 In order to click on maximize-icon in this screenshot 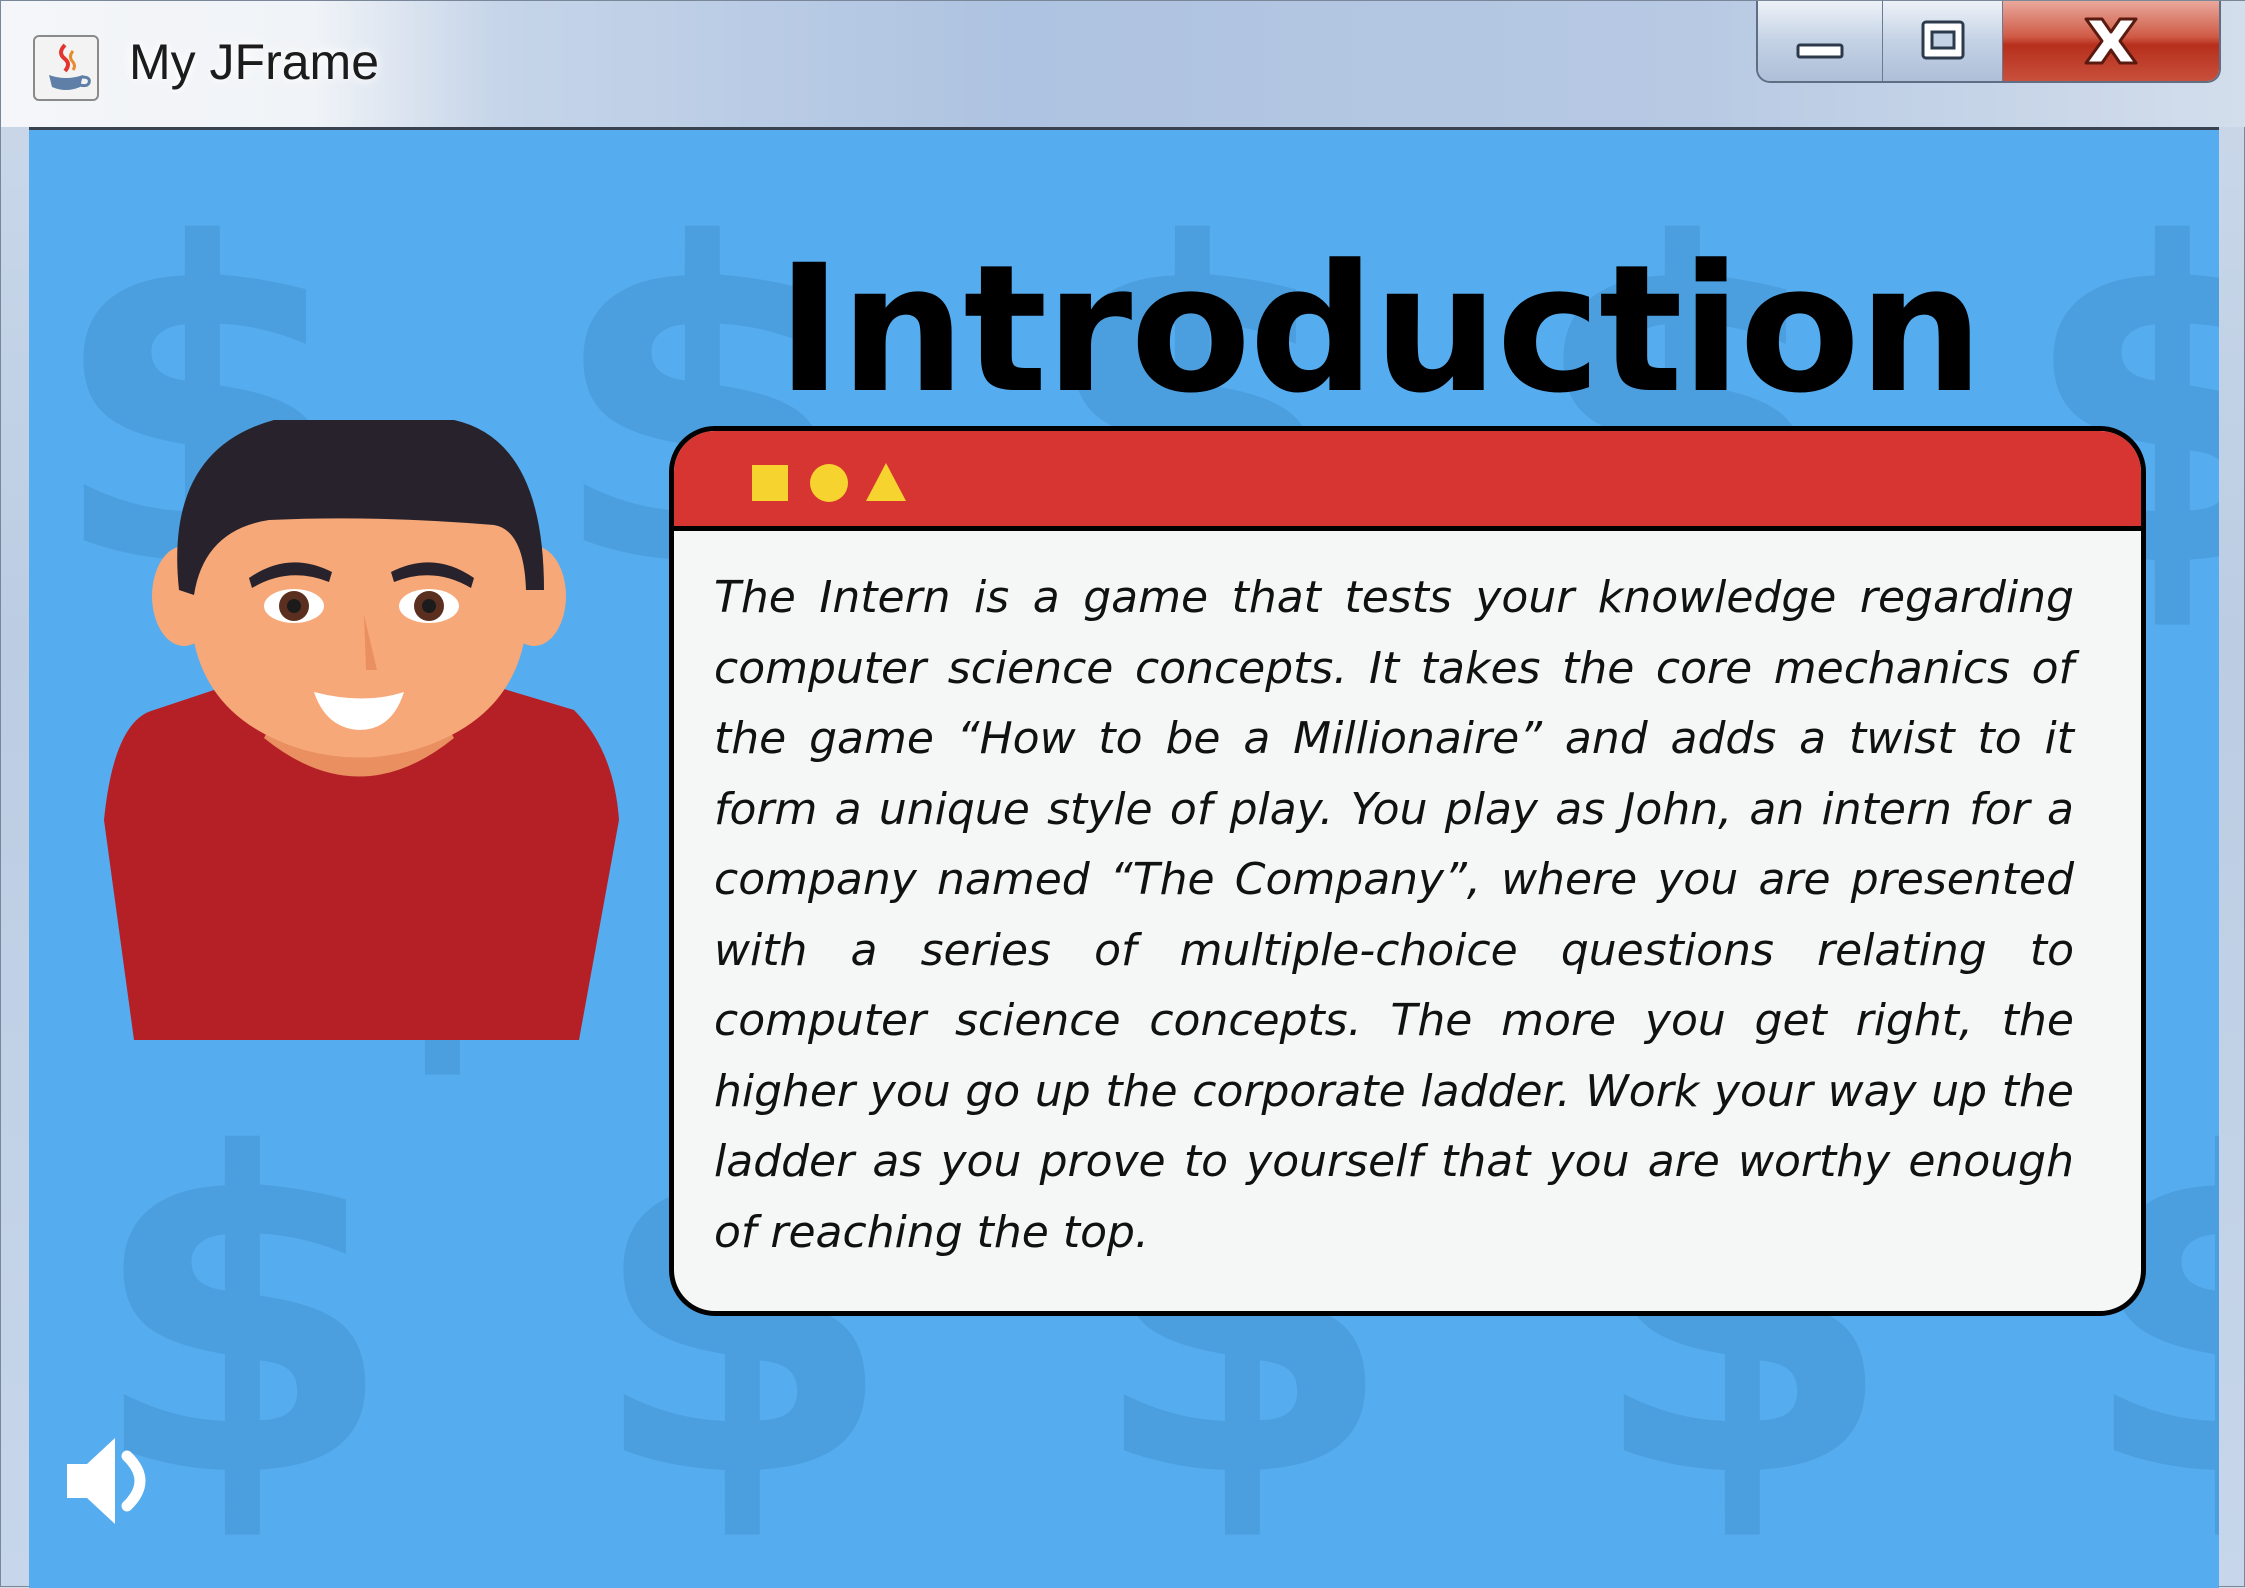, I will do `click(1942, 40)`.